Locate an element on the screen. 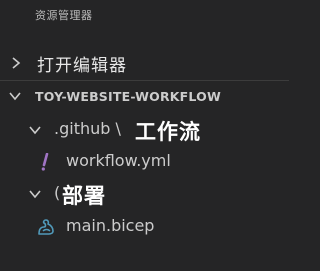 The width and height of the screenshot is (320, 271). file-label: main.bicep is located at coordinates (110, 225).